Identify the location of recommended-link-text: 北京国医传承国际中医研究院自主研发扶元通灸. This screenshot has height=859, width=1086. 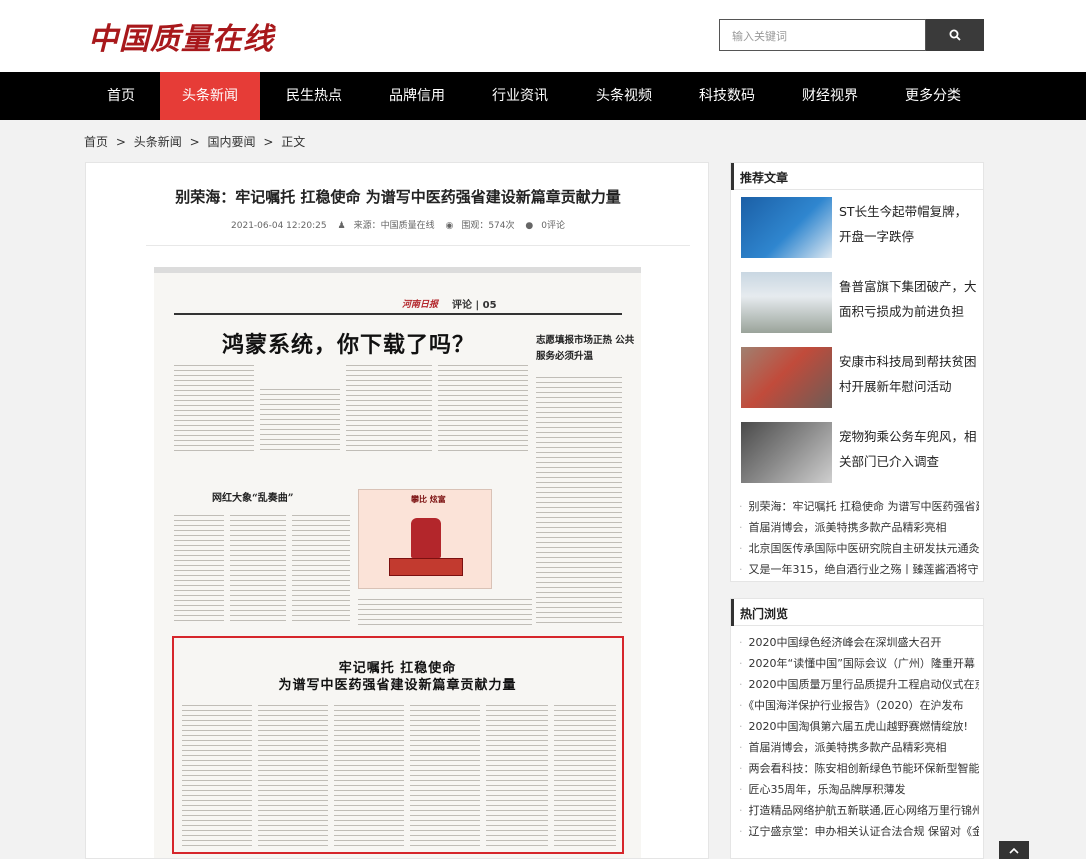
(864, 548).